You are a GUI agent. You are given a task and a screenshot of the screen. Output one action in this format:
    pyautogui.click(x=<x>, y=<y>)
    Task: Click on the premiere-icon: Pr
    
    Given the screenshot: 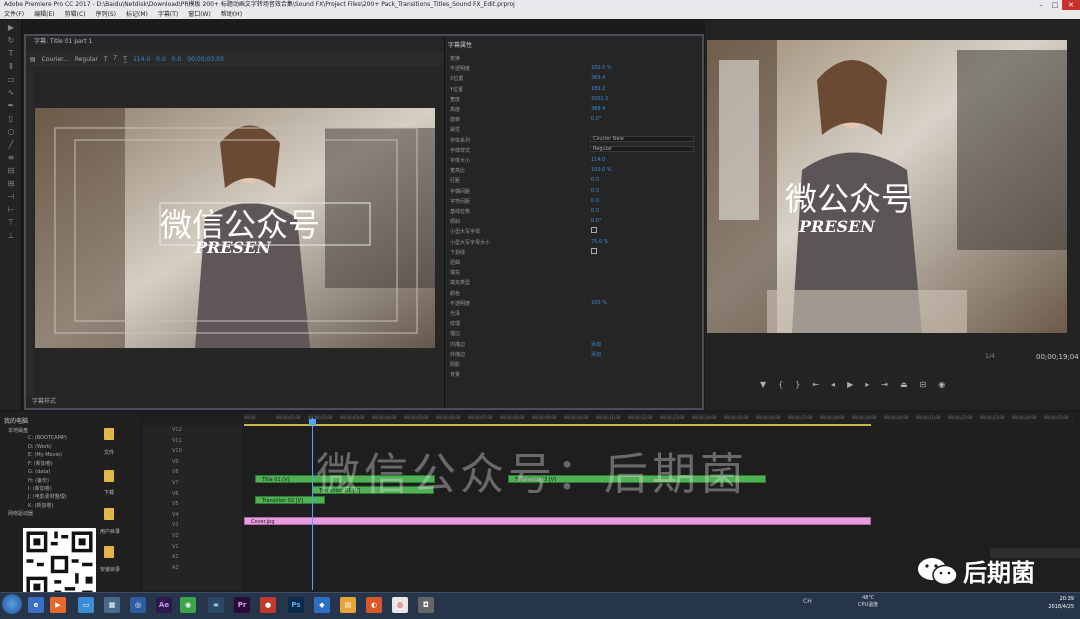 What is the action you would take?
    pyautogui.click(x=242, y=605)
    